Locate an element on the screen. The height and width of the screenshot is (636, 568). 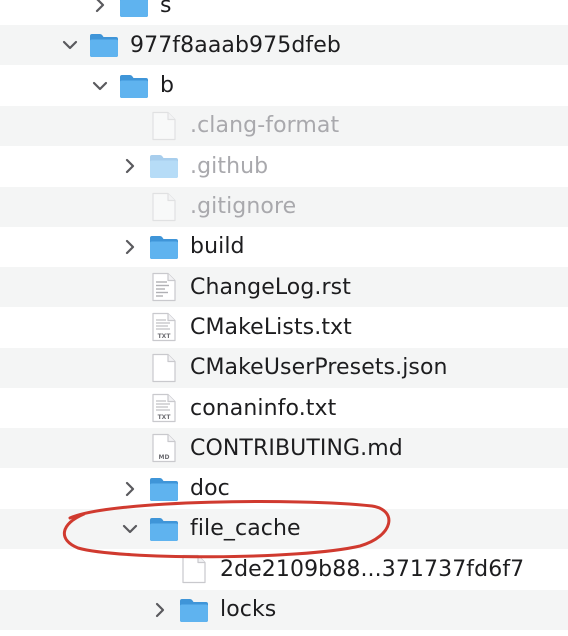
tree-row-cmakeuserpresets-json: CMakeUserPresets.json is located at coordinates (284, 367).